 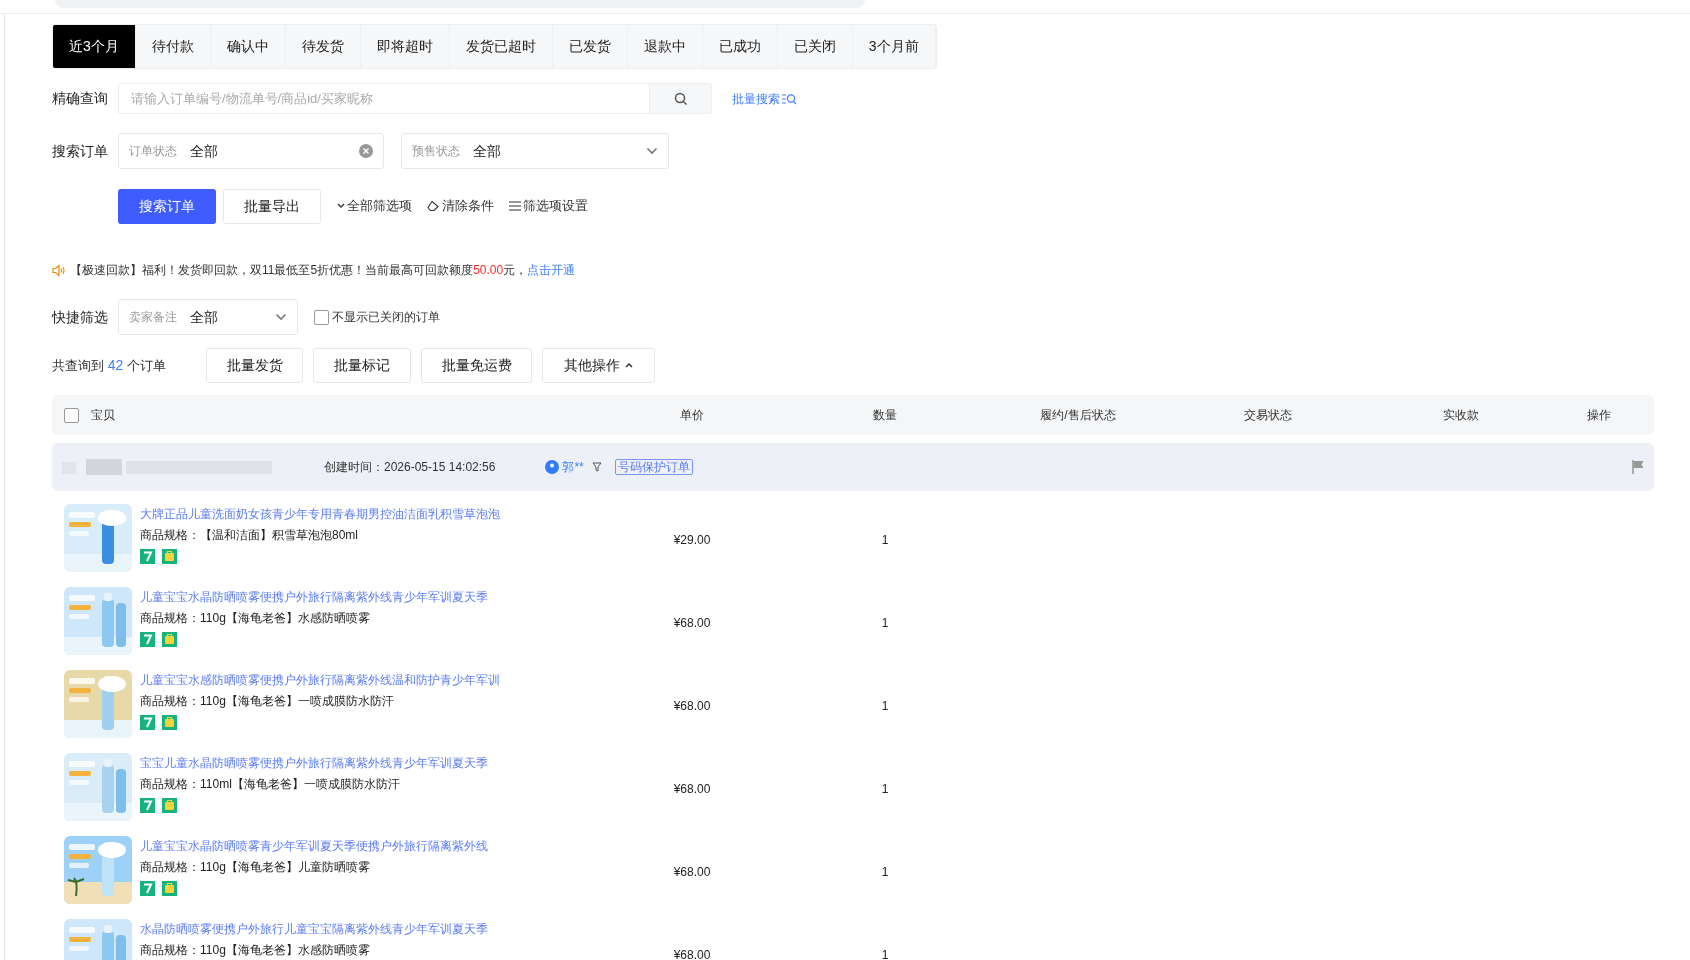 I want to click on search-icon, so click(x=680, y=98).